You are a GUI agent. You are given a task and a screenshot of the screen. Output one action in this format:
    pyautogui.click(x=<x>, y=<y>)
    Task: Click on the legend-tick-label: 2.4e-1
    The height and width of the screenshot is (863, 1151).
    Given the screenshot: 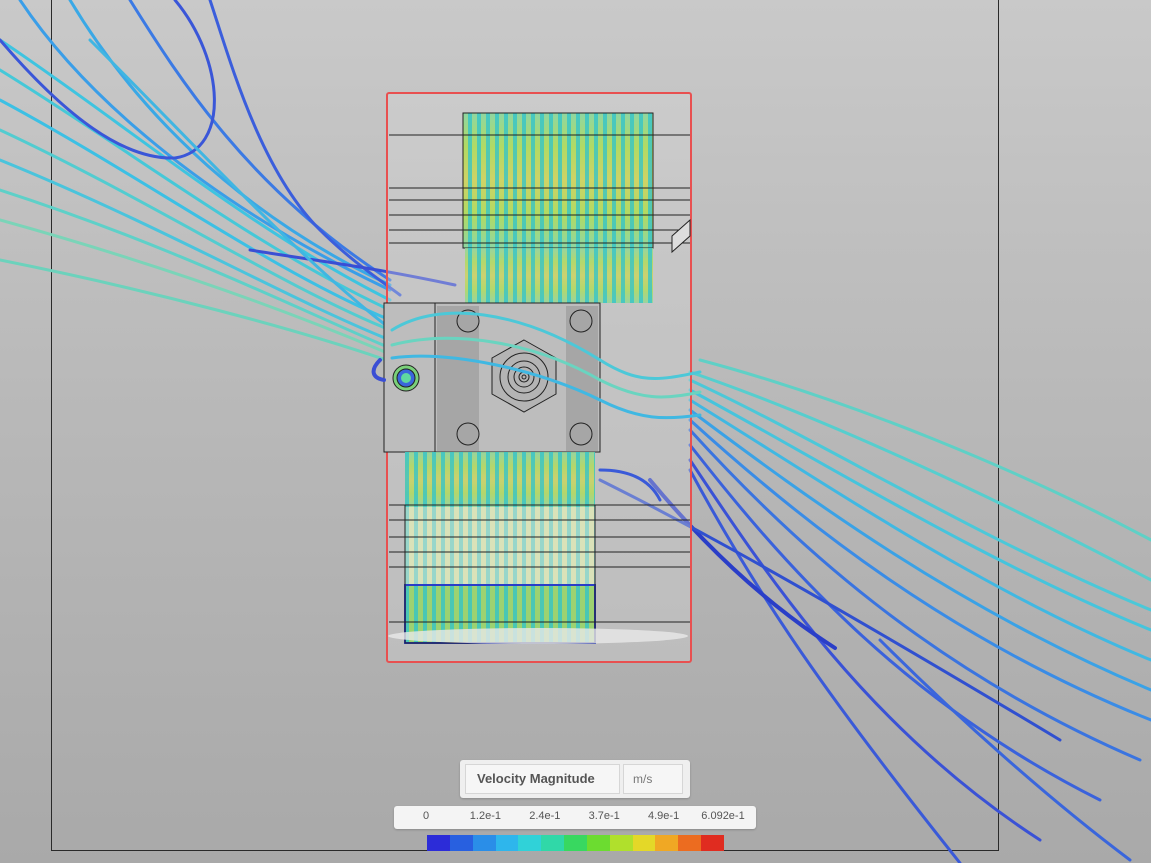 What is the action you would take?
    pyautogui.click(x=545, y=816)
    